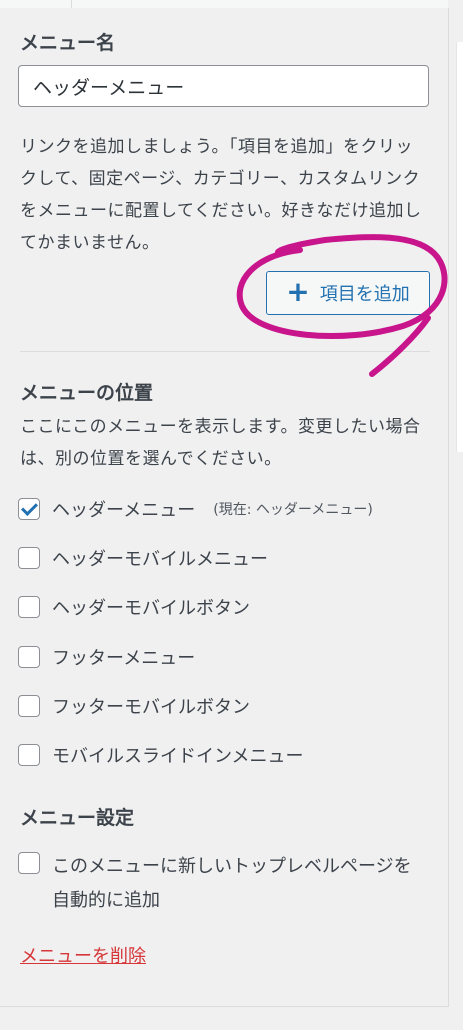 The image size is (463, 1030). I want to click on location-option-header-mobile-button: ヘッダーモバイルボタン, so click(134, 607).